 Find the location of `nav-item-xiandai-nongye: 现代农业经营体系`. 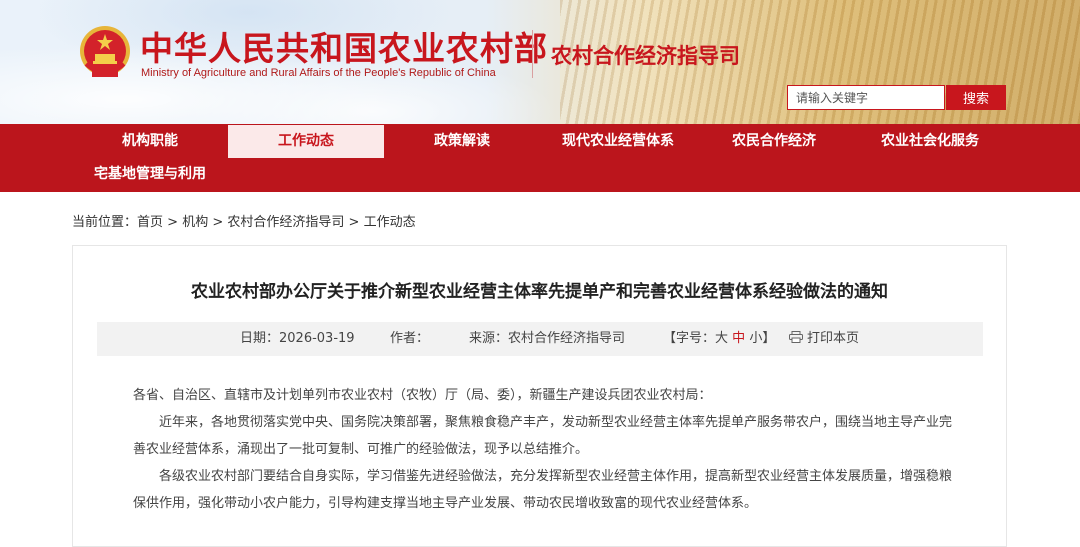

nav-item-xiandai-nongye: 现代农业经营体系 is located at coordinates (618, 141).